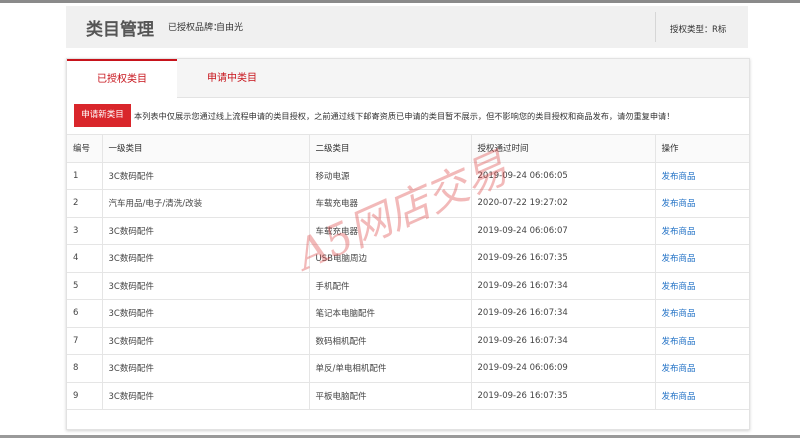 The image size is (800, 438). What do you see at coordinates (407, 27) in the screenshot?
I see `page-header: 类目管理 已授权品牌： 自由光 授权类型： R标` at bounding box center [407, 27].